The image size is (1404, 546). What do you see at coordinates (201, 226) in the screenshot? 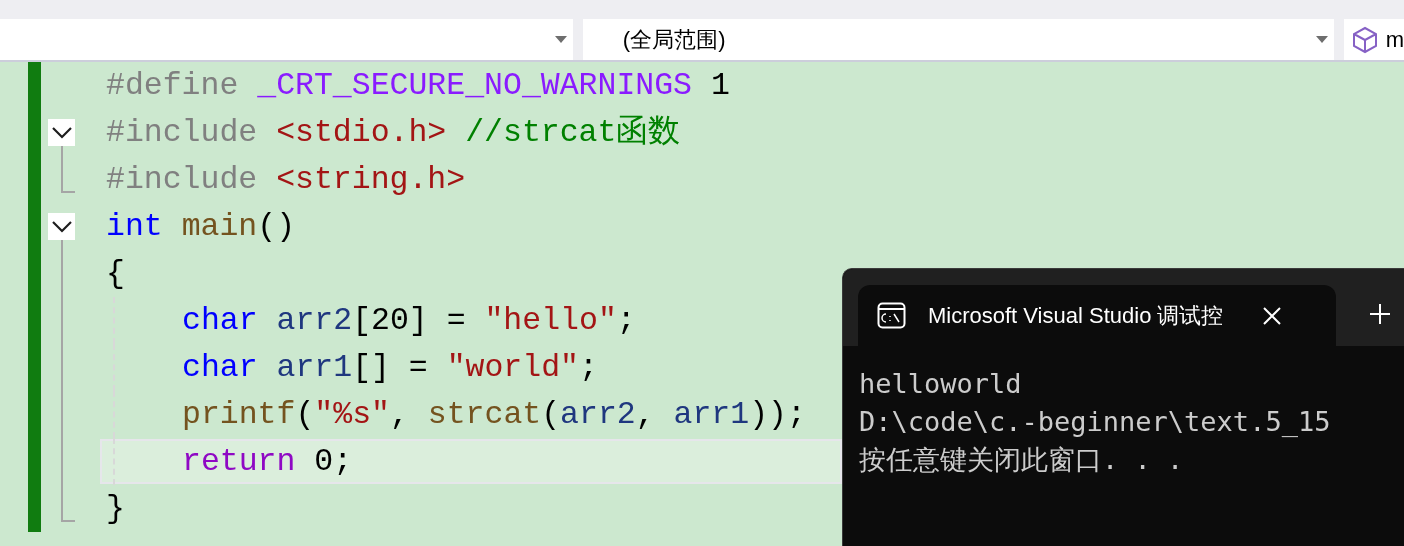
I see `code-line: int main()` at bounding box center [201, 226].